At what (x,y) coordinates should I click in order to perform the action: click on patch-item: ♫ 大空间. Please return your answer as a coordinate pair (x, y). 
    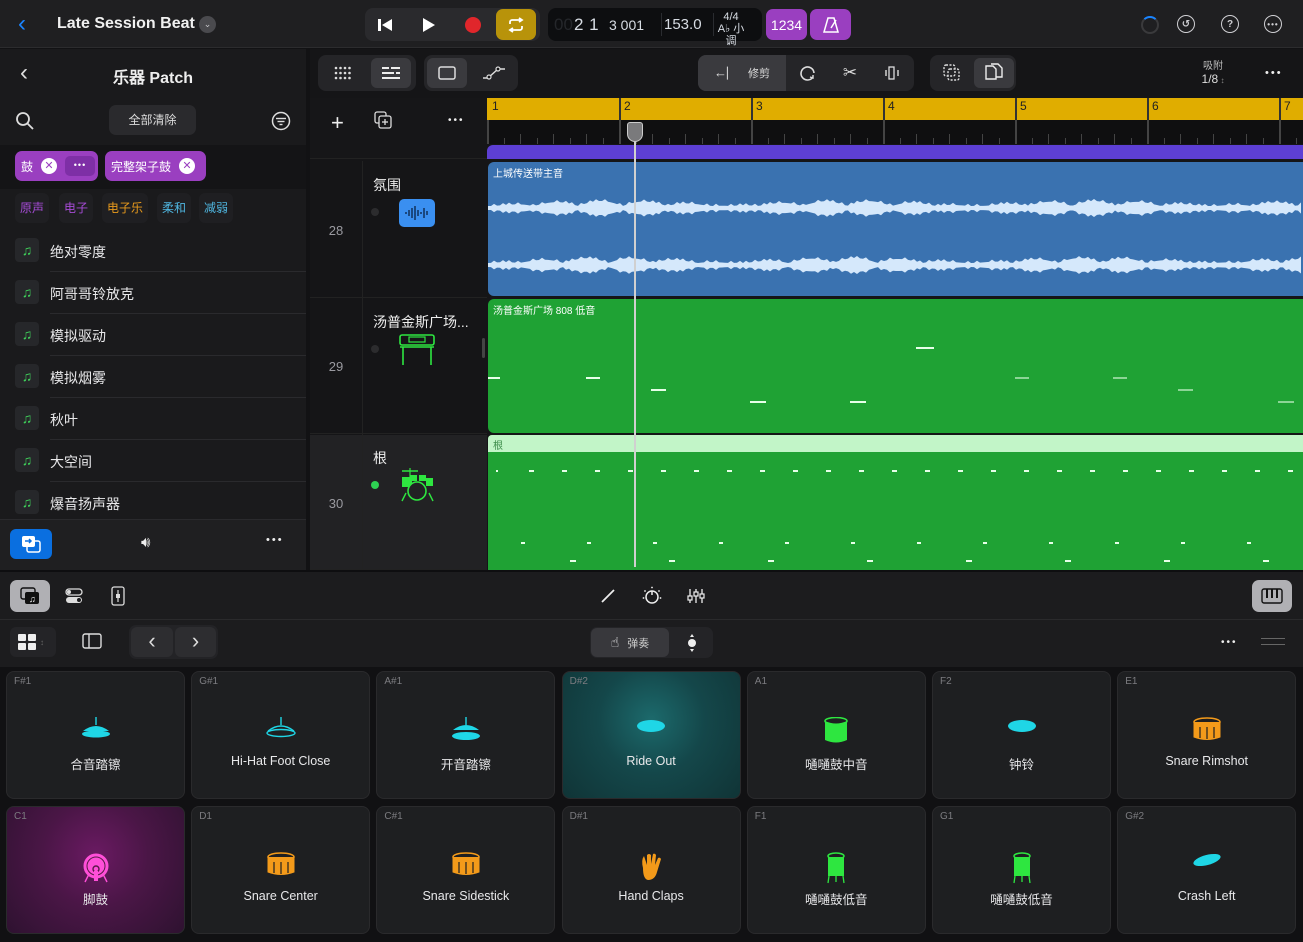
    Looking at the image, I should click on (160, 461).